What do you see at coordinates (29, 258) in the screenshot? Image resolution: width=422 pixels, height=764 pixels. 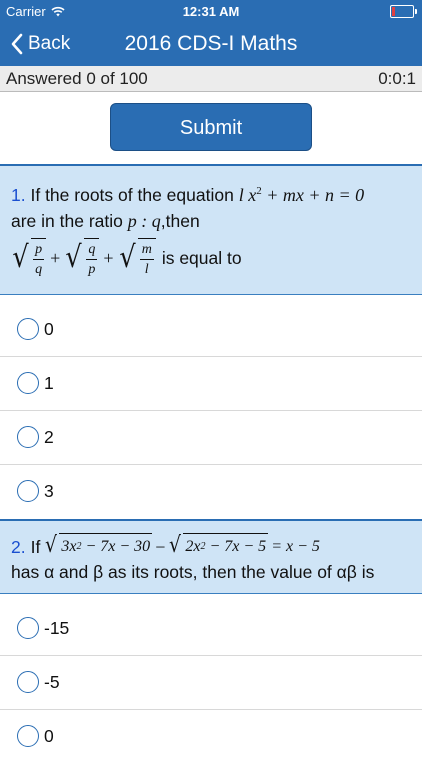 I see `sqrt-p-over-q: √ pq` at bounding box center [29, 258].